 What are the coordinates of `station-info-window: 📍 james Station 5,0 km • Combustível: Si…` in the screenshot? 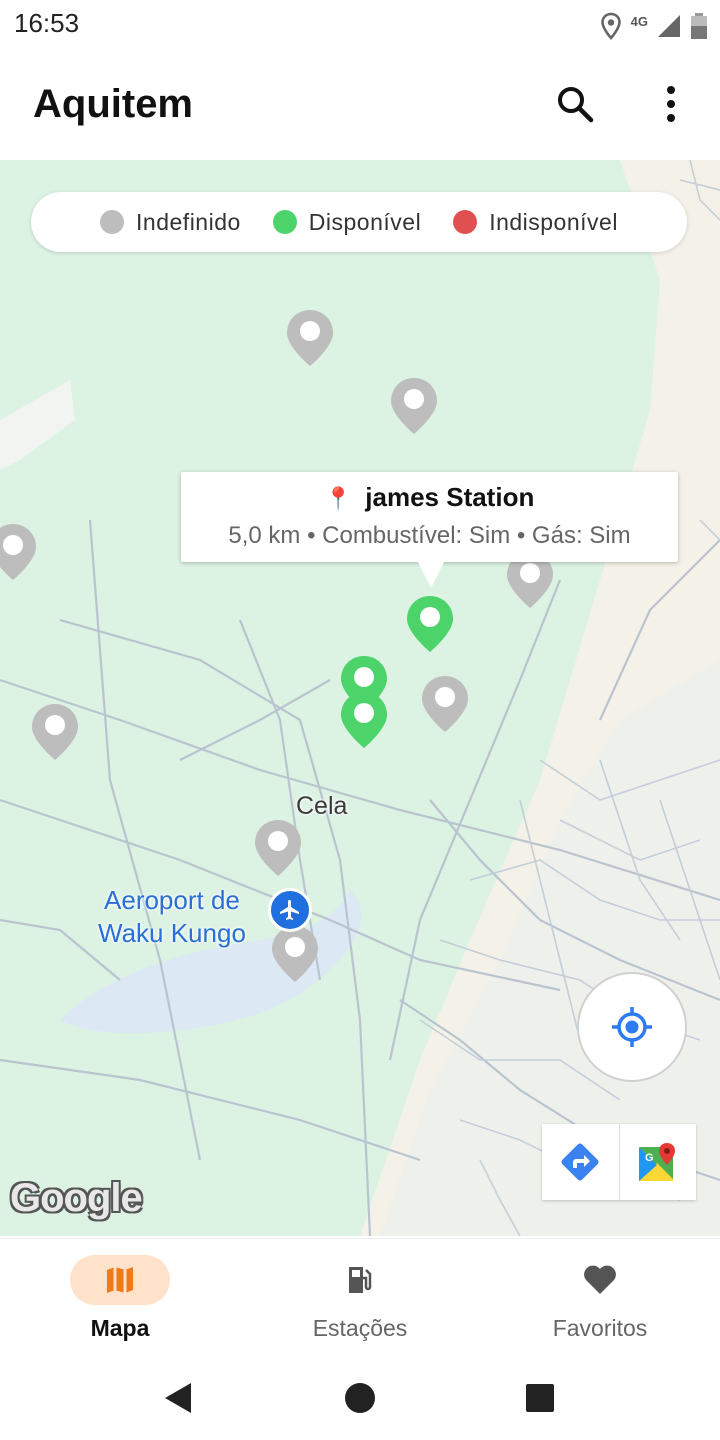 It's located at (429, 530).